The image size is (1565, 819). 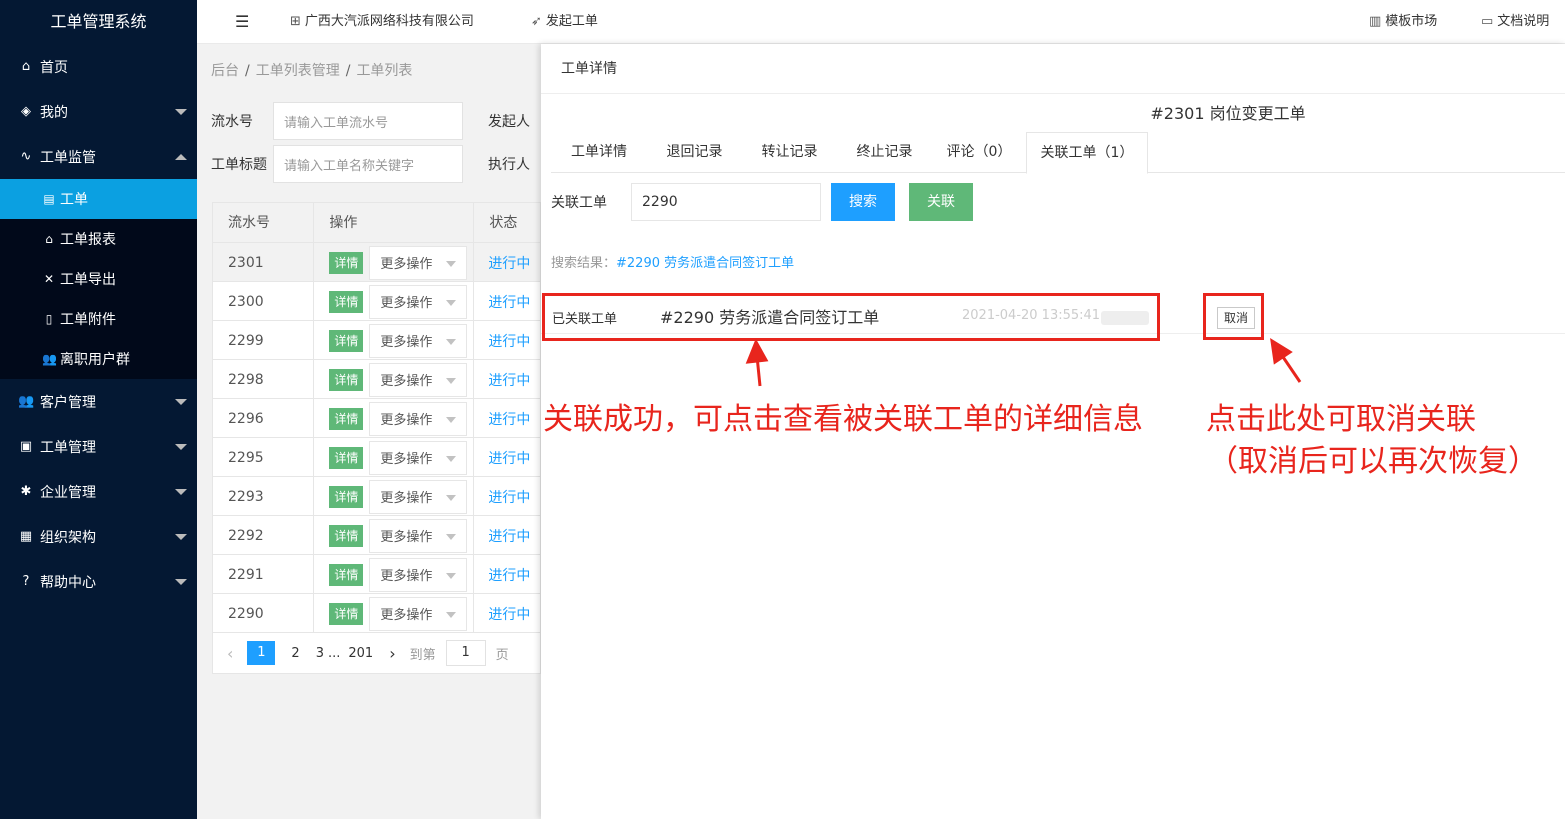 I want to click on arrow-line-right, so click(x=1290, y=368).